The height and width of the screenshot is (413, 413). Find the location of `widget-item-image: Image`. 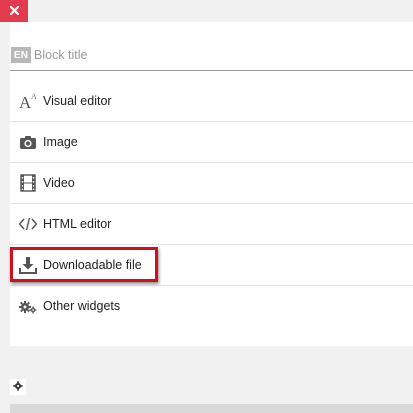

widget-item-image: Image is located at coordinates (211, 142).